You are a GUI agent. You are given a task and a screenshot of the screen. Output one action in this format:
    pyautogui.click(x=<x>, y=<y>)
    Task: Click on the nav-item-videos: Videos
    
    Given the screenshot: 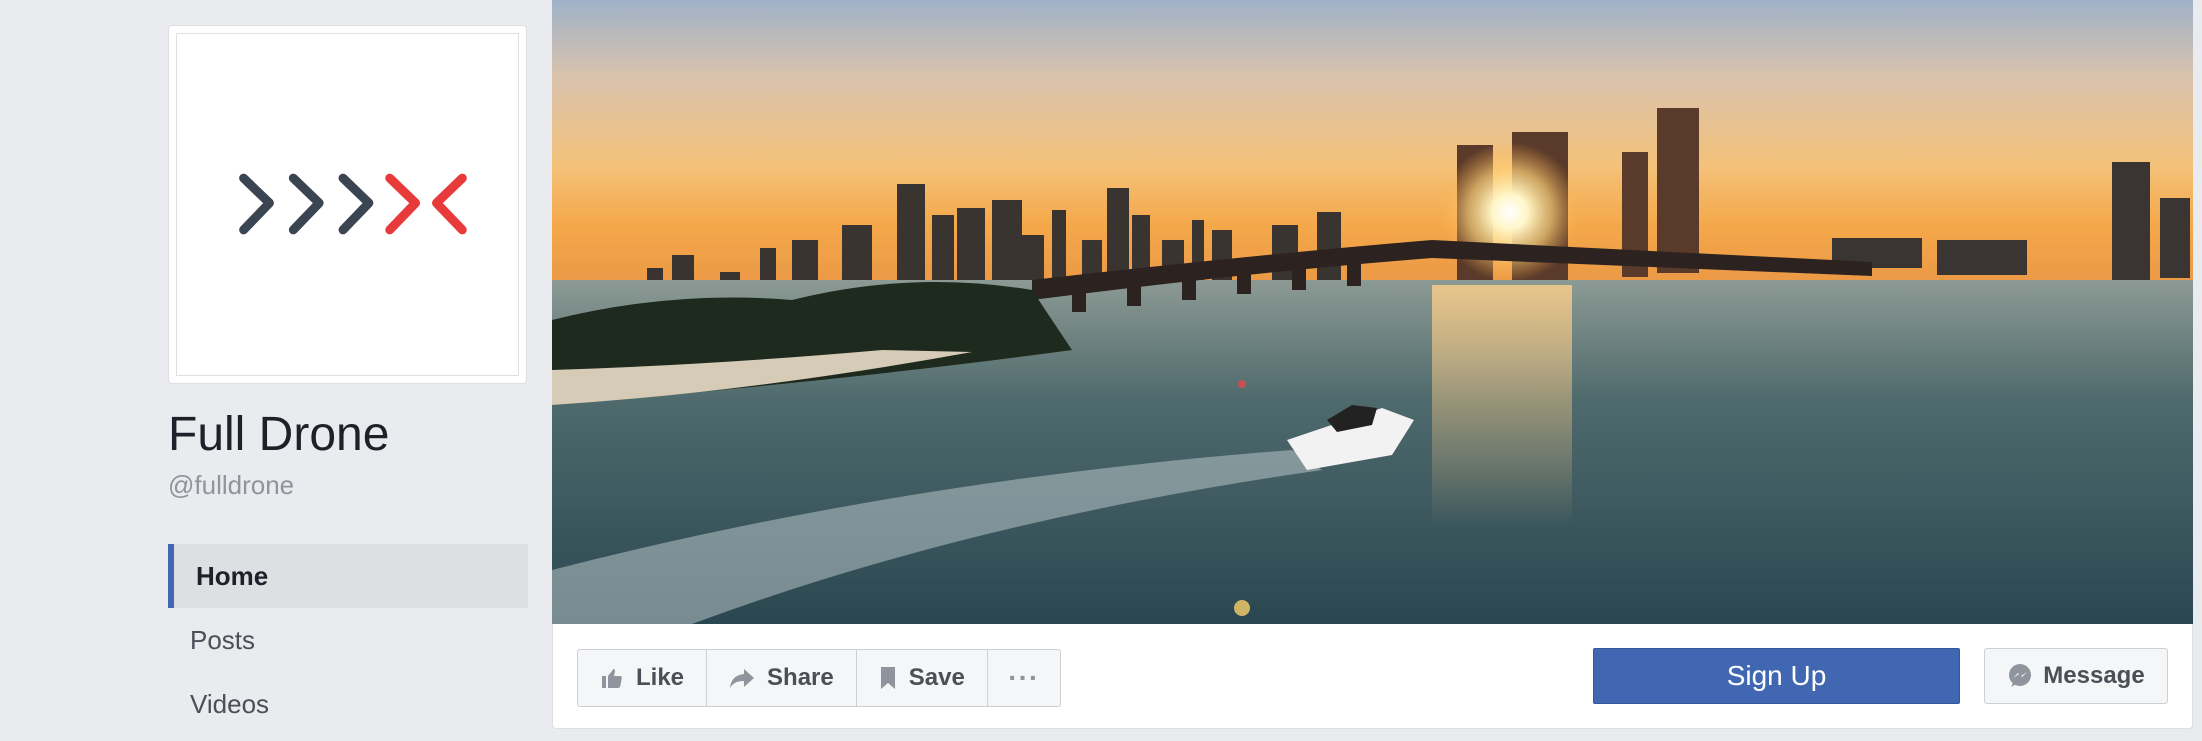 What is the action you would take?
    pyautogui.click(x=348, y=704)
    